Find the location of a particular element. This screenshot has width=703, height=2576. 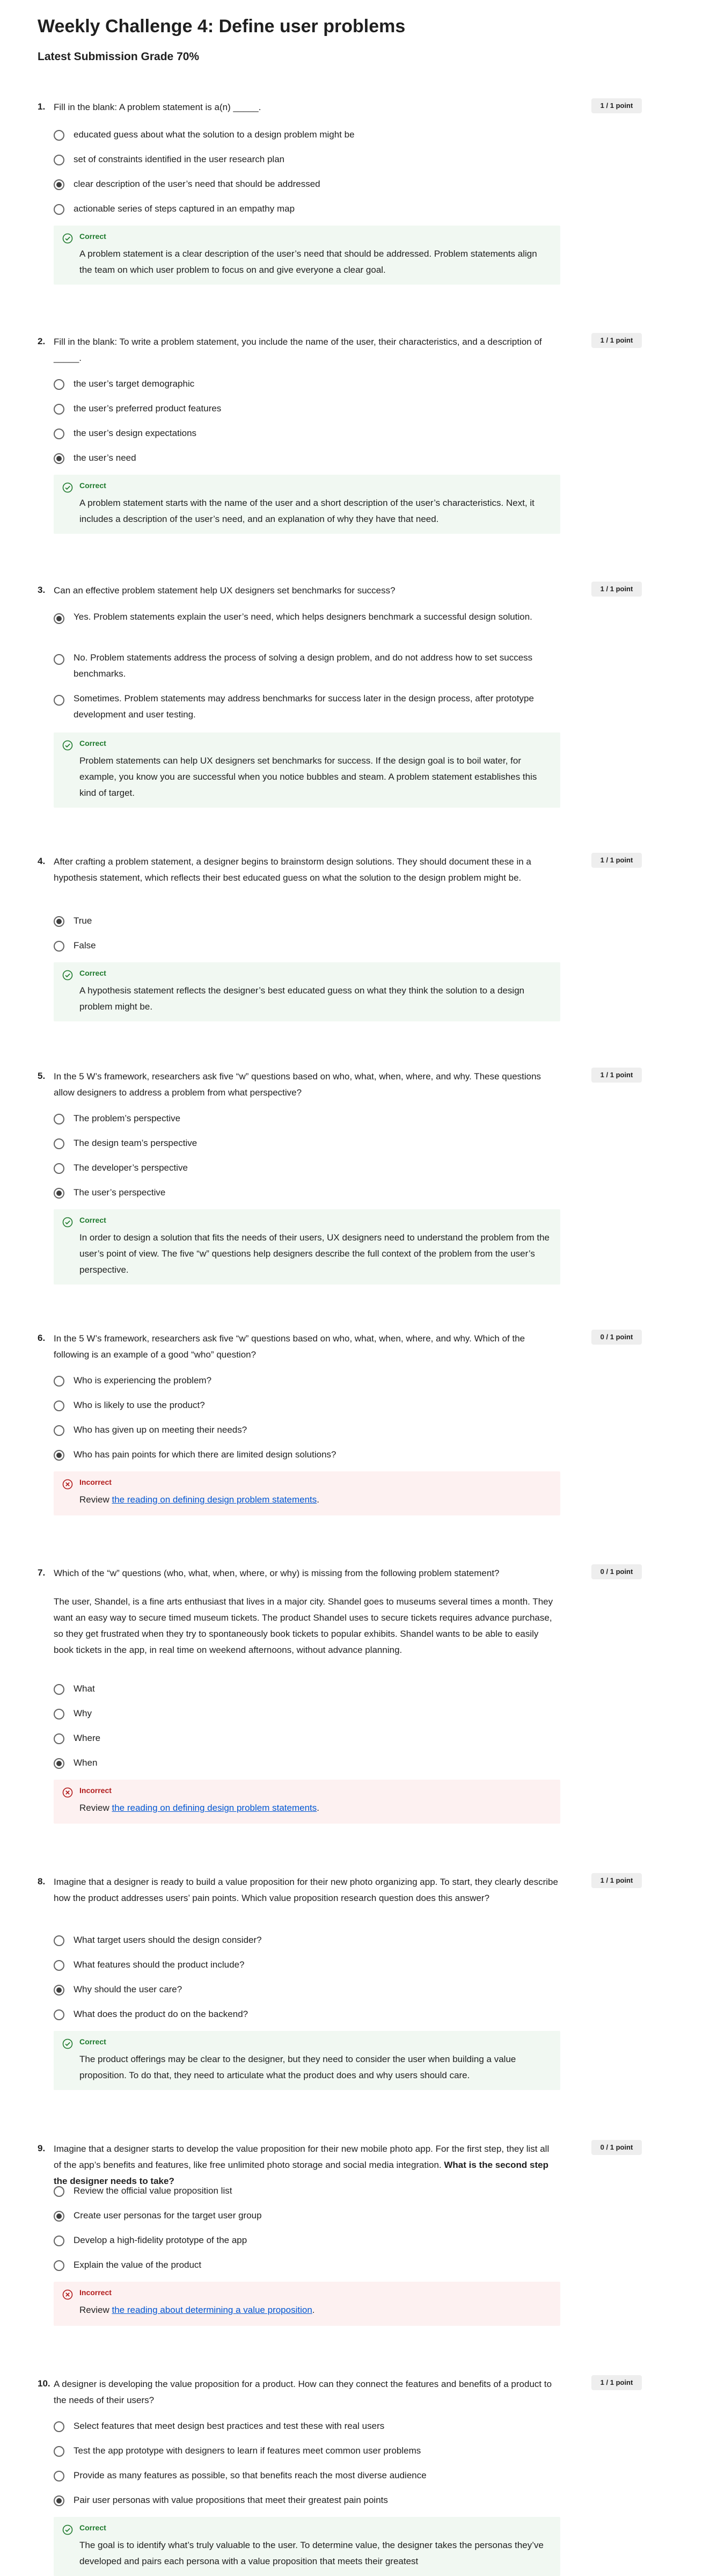

answer-option: Where is located at coordinates (306, 1738).